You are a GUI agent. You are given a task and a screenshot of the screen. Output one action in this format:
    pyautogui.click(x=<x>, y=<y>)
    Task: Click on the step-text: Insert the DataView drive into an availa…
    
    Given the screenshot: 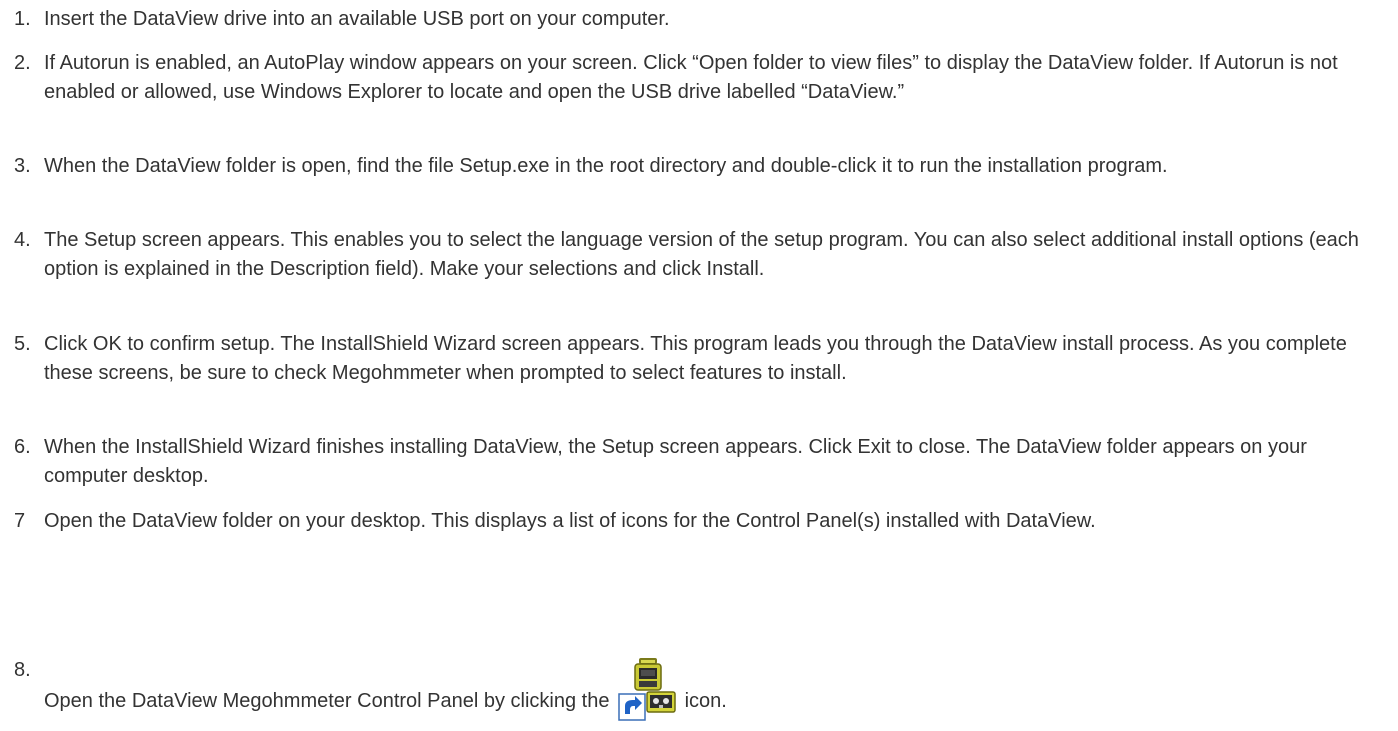 What is the action you would take?
    pyautogui.click(x=357, y=19)
    